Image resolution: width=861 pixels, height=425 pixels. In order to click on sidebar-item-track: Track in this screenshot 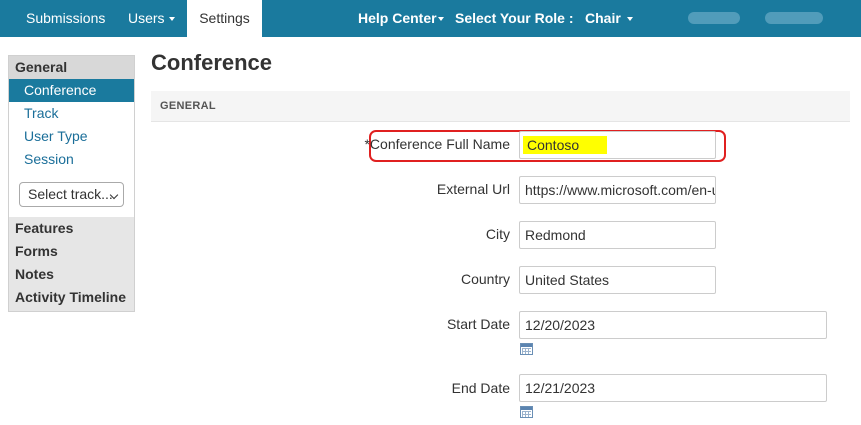, I will do `click(71, 113)`.